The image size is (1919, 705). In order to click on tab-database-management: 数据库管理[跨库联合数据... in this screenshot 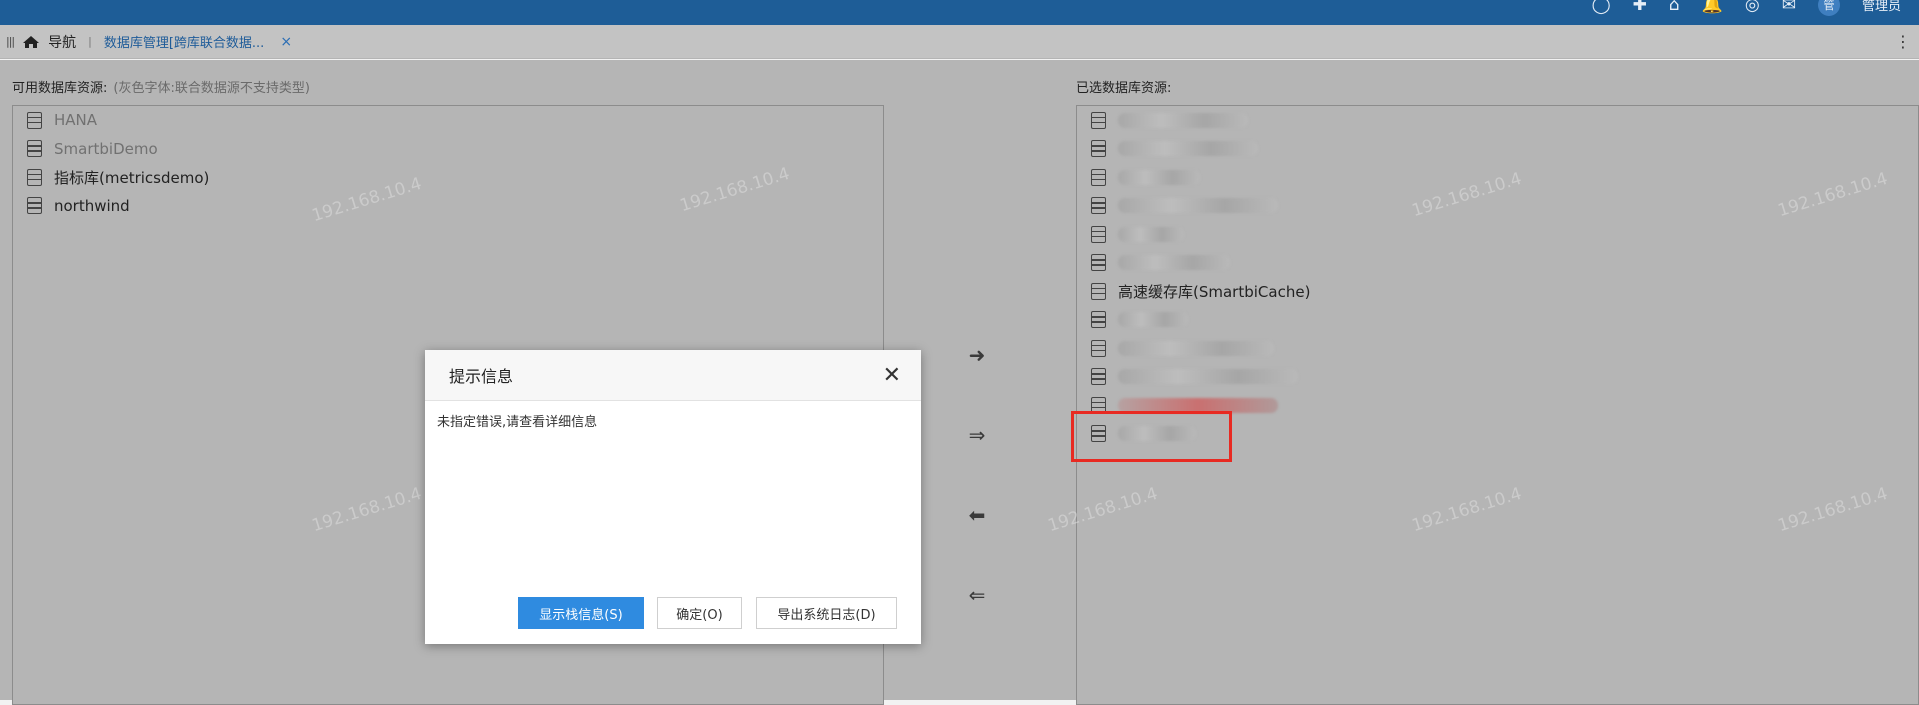, I will do `click(184, 41)`.